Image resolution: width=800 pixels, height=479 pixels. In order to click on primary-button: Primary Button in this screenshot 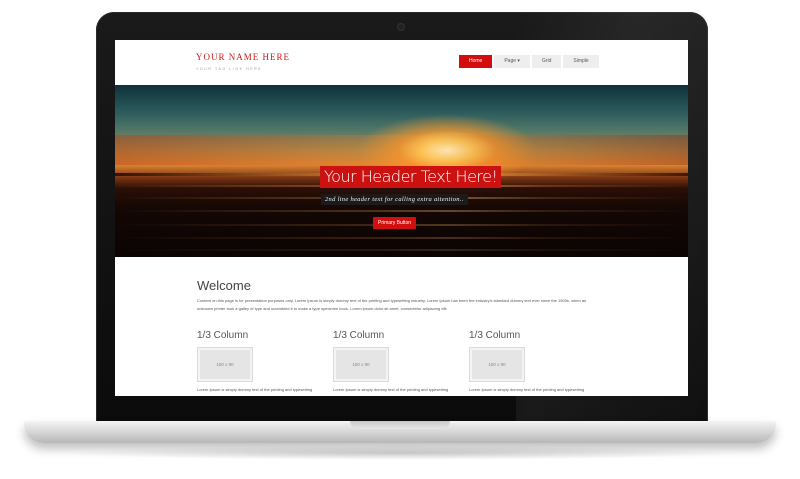, I will do `click(395, 223)`.